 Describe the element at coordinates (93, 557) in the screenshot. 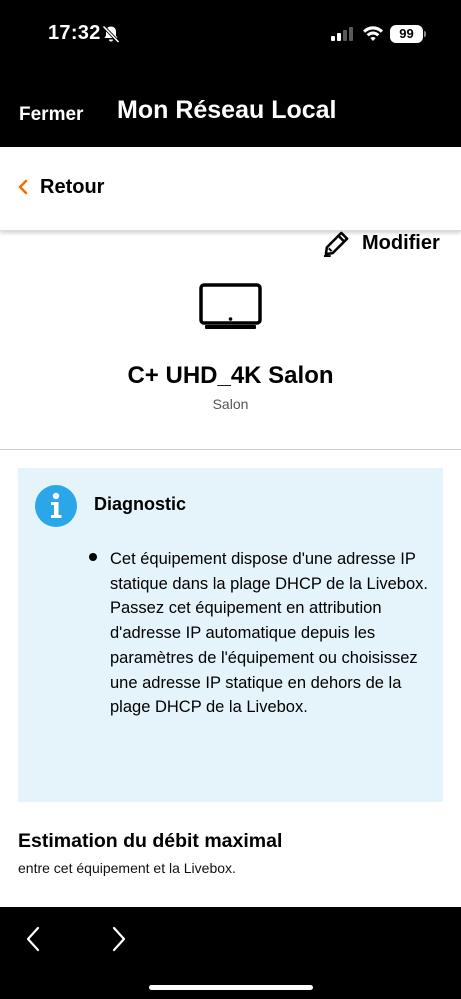

I see `bullet-point` at that location.